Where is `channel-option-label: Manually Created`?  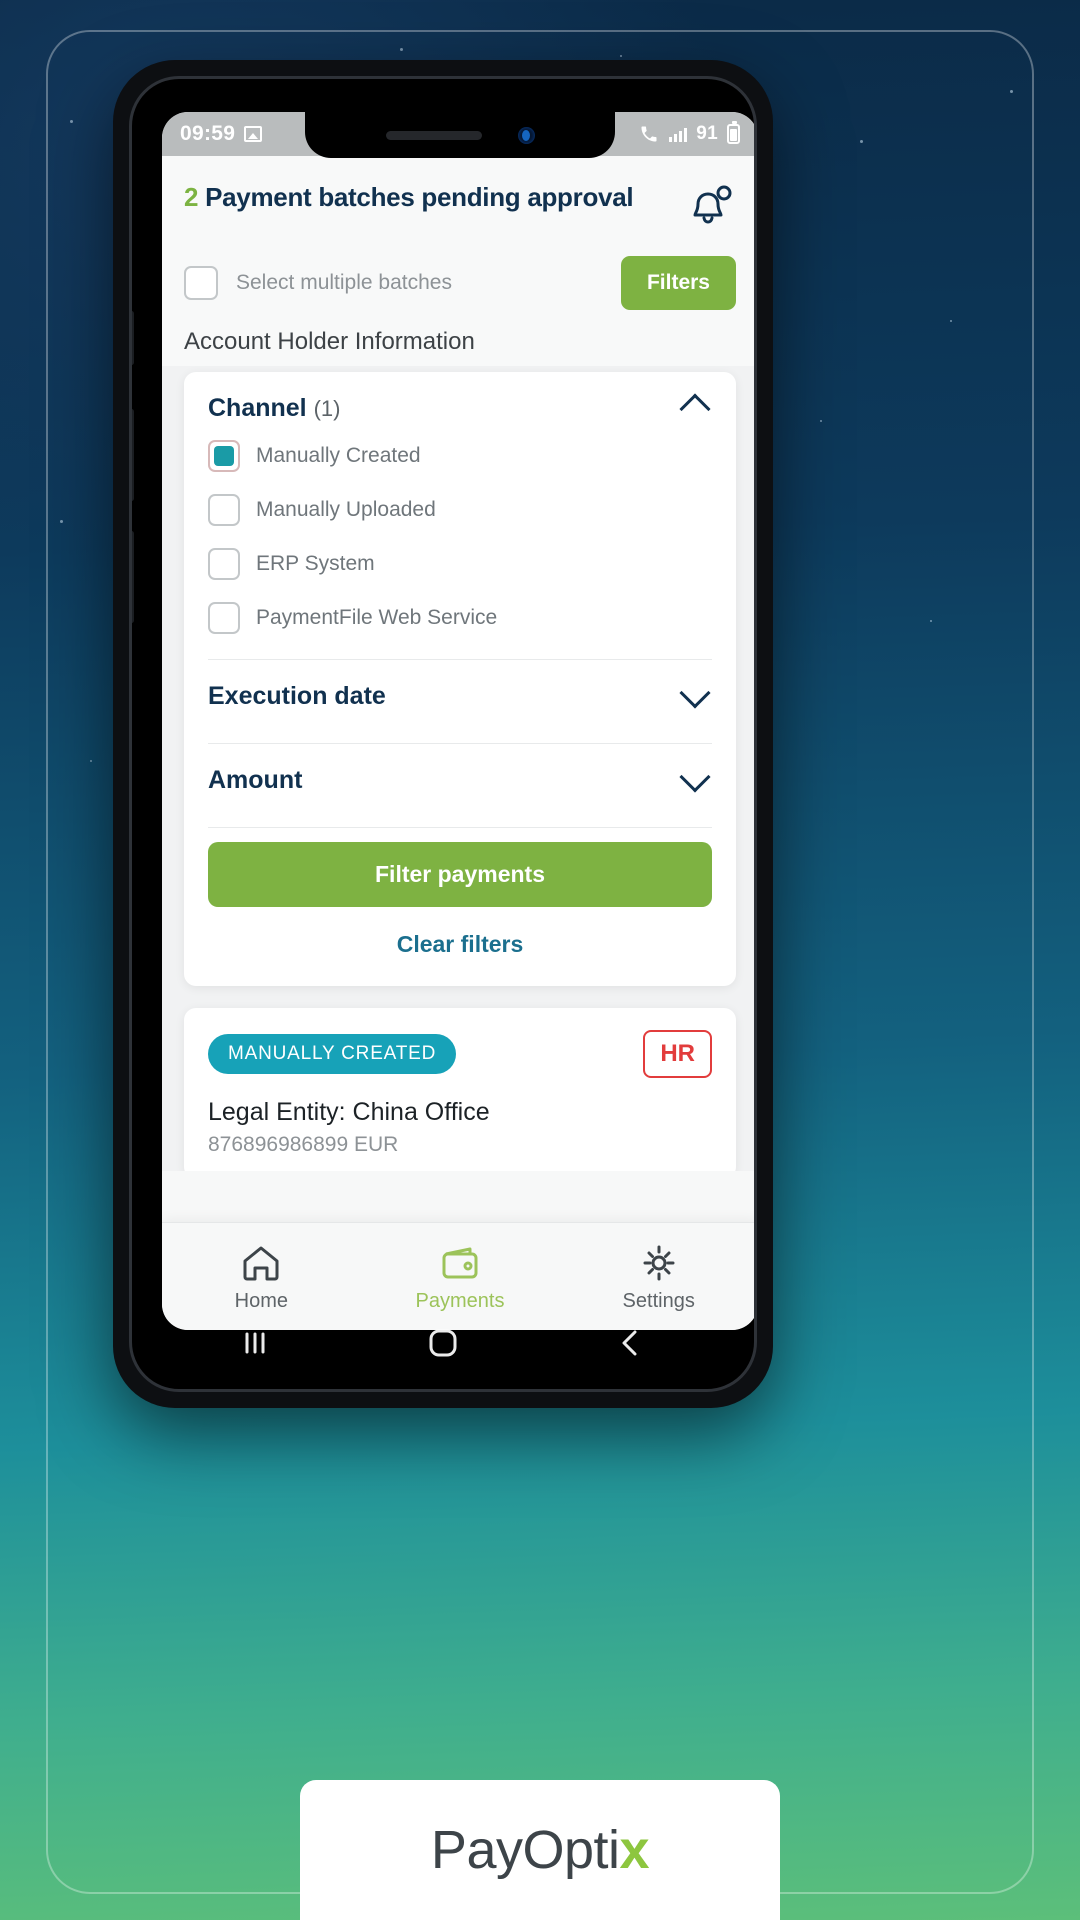
channel-option-label: Manually Created is located at coordinates (338, 455).